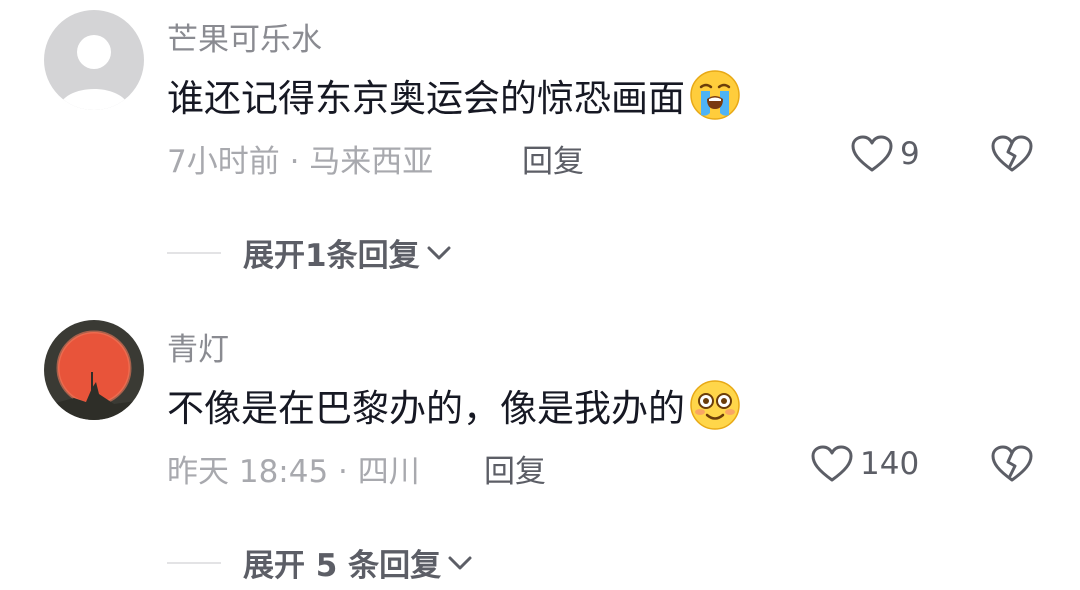  I want to click on like-count: 140, so click(890, 464).